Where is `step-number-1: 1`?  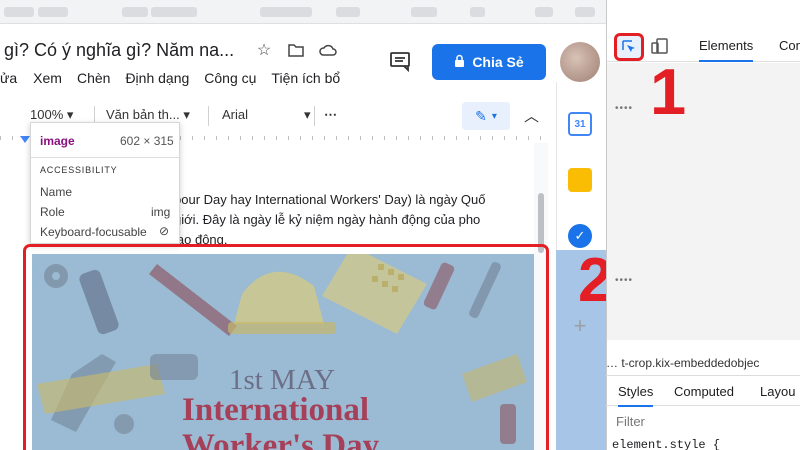
step-number-1: 1 is located at coordinates (668, 91).